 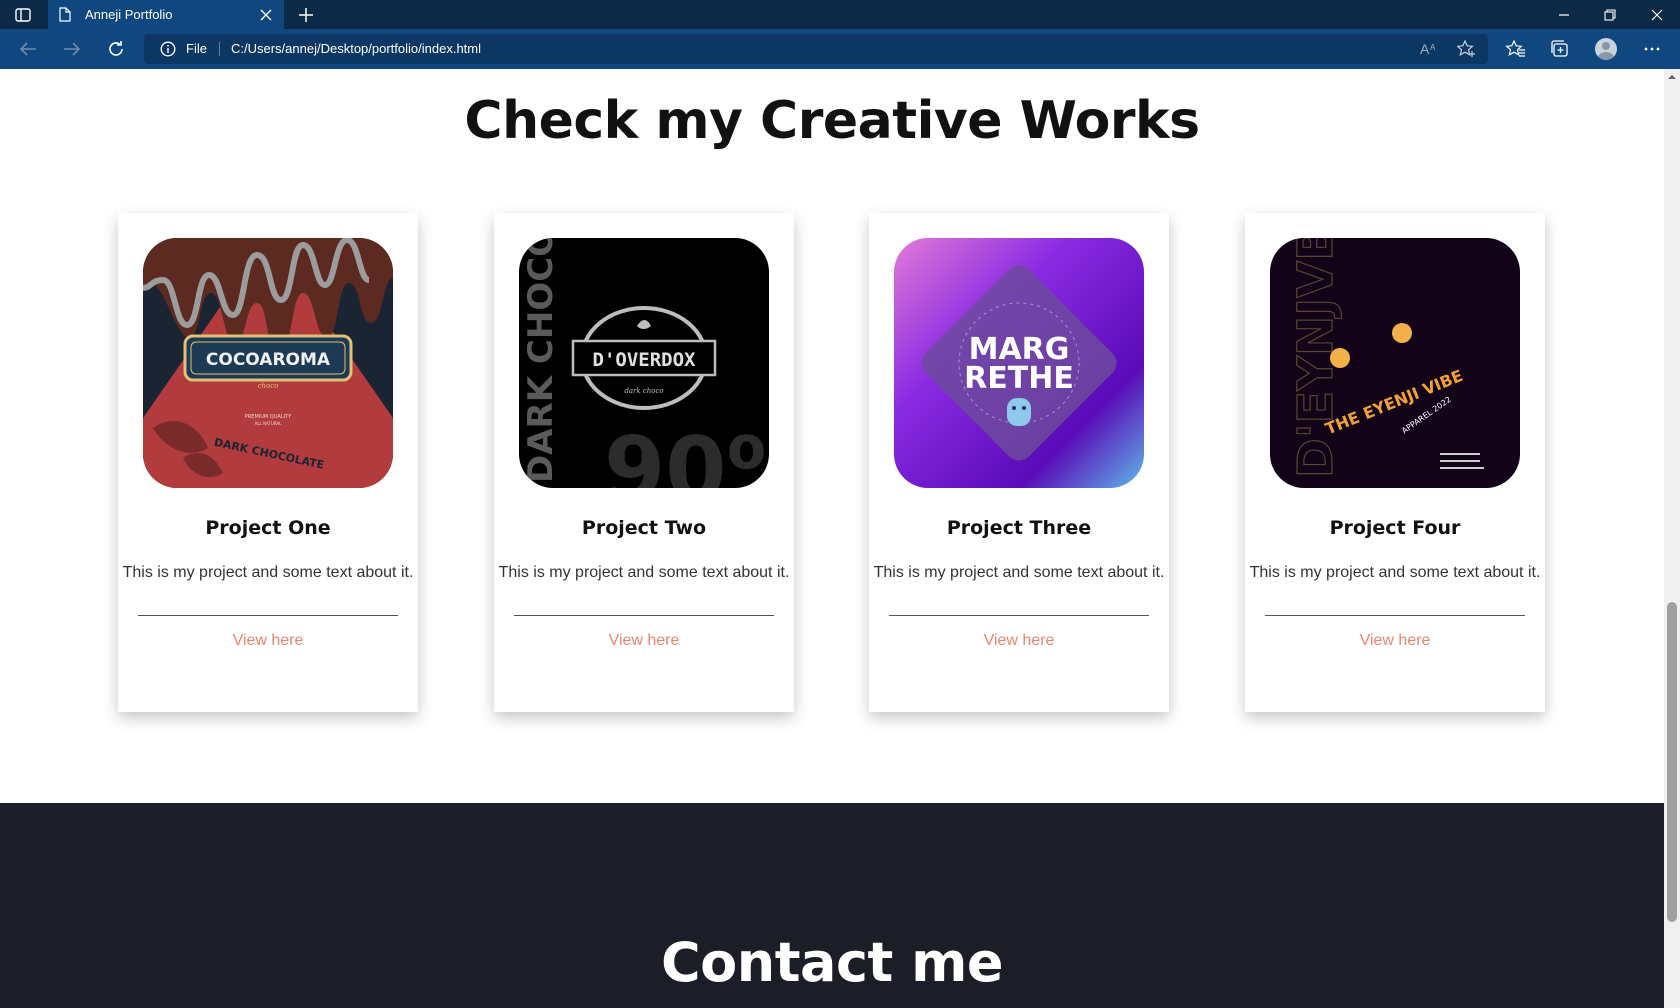 What do you see at coordinates (129, 14) in the screenshot?
I see `tab-title: Anneji Portfolio` at bounding box center [129, 14].